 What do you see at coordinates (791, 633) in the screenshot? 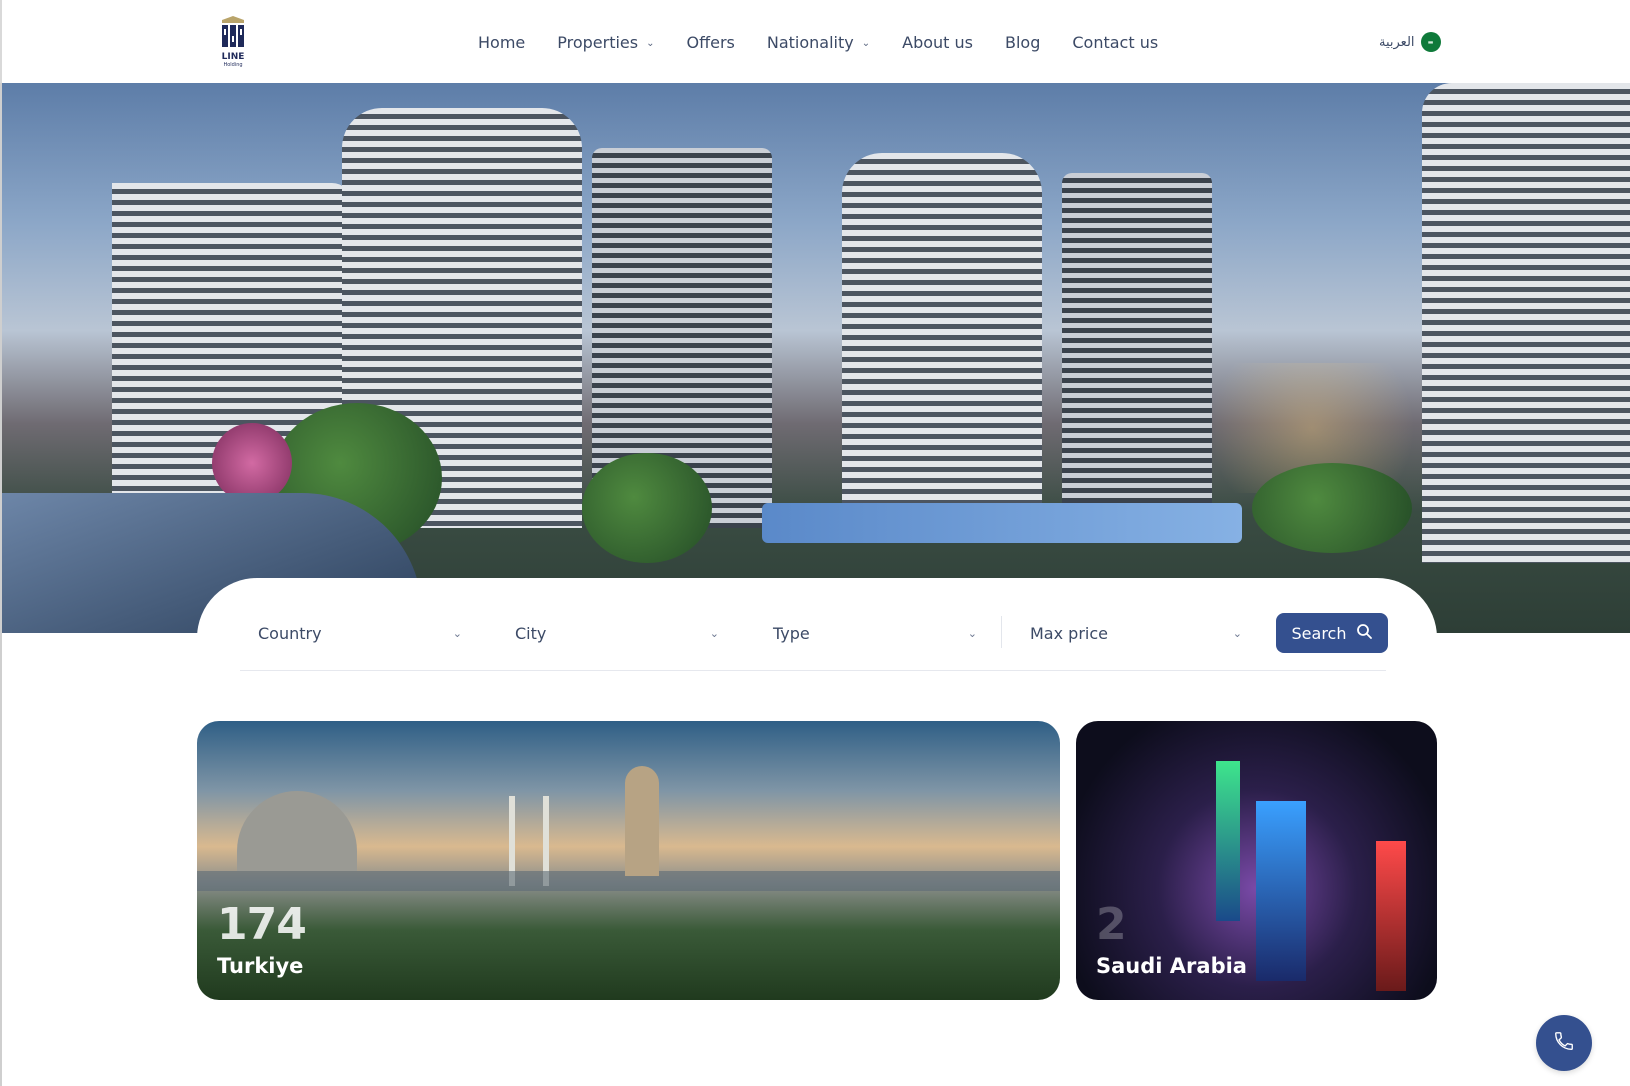
I see `type-select-label: Type` at bounding box center [791, 633].